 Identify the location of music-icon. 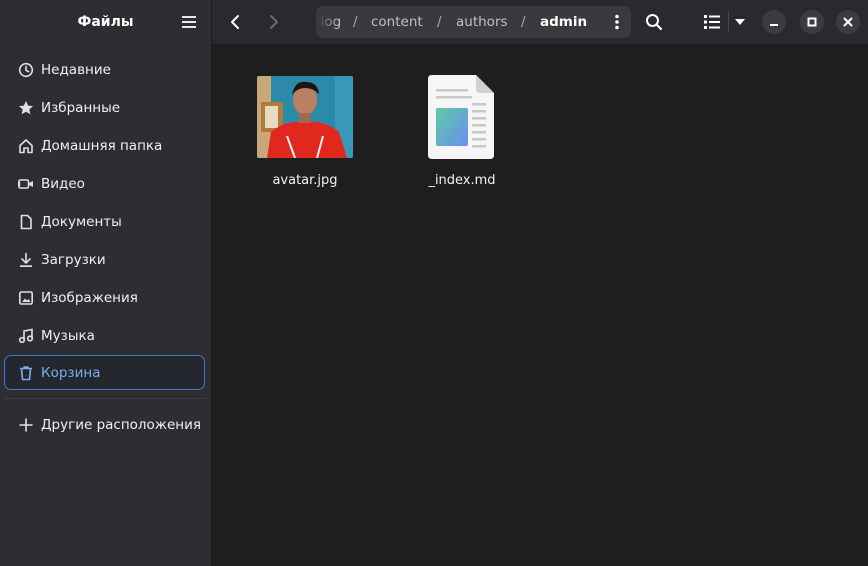
(25, 335).